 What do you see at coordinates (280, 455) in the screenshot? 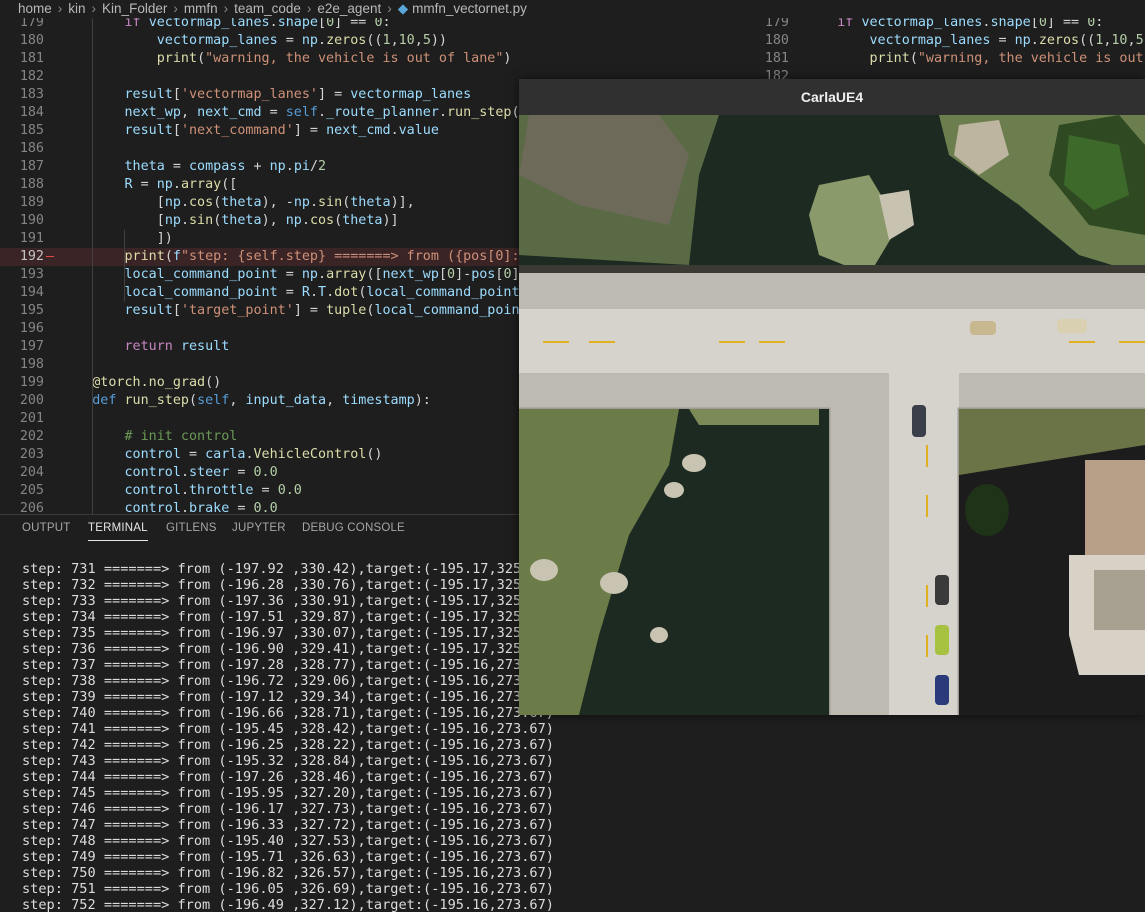
I see `code-line: 203 control = carla.VehicleControl()` at bounding box center [280, 455].